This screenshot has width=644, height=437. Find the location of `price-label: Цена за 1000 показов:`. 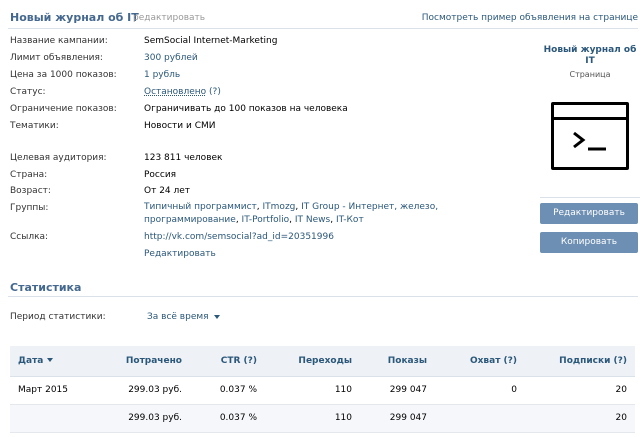

price-label: Цена за 1000 показов: is located at coordinates (63, 75).